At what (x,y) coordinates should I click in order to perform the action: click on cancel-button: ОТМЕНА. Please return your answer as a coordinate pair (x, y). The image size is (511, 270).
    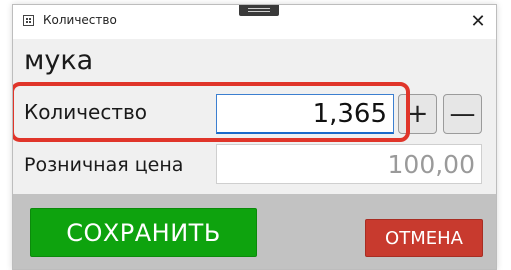
    Looking at the image, I should click on (424, 238).